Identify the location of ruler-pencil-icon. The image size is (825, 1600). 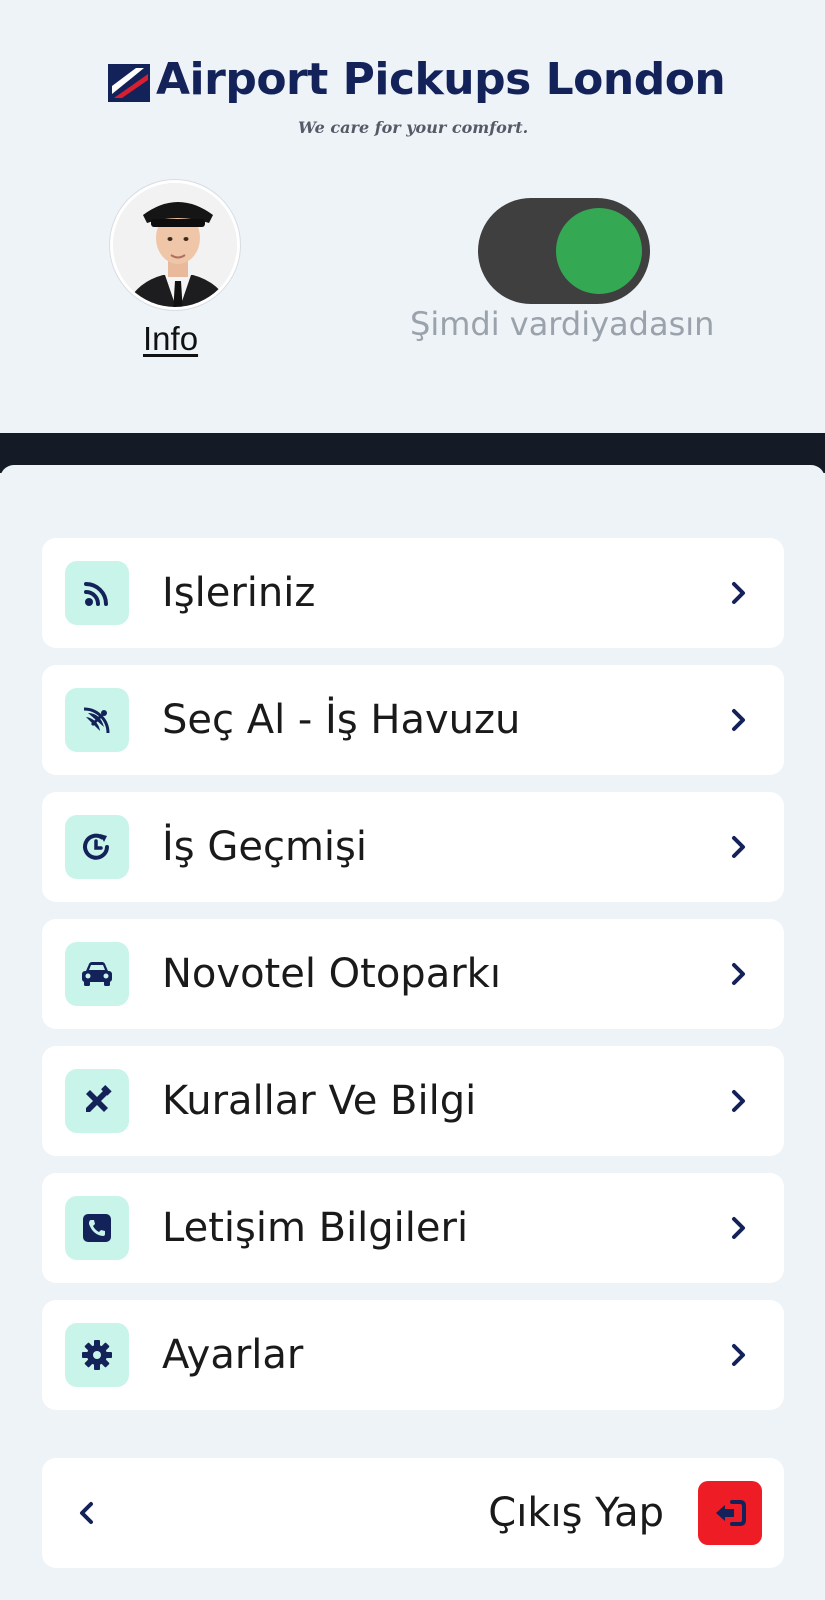
(97, 1101).